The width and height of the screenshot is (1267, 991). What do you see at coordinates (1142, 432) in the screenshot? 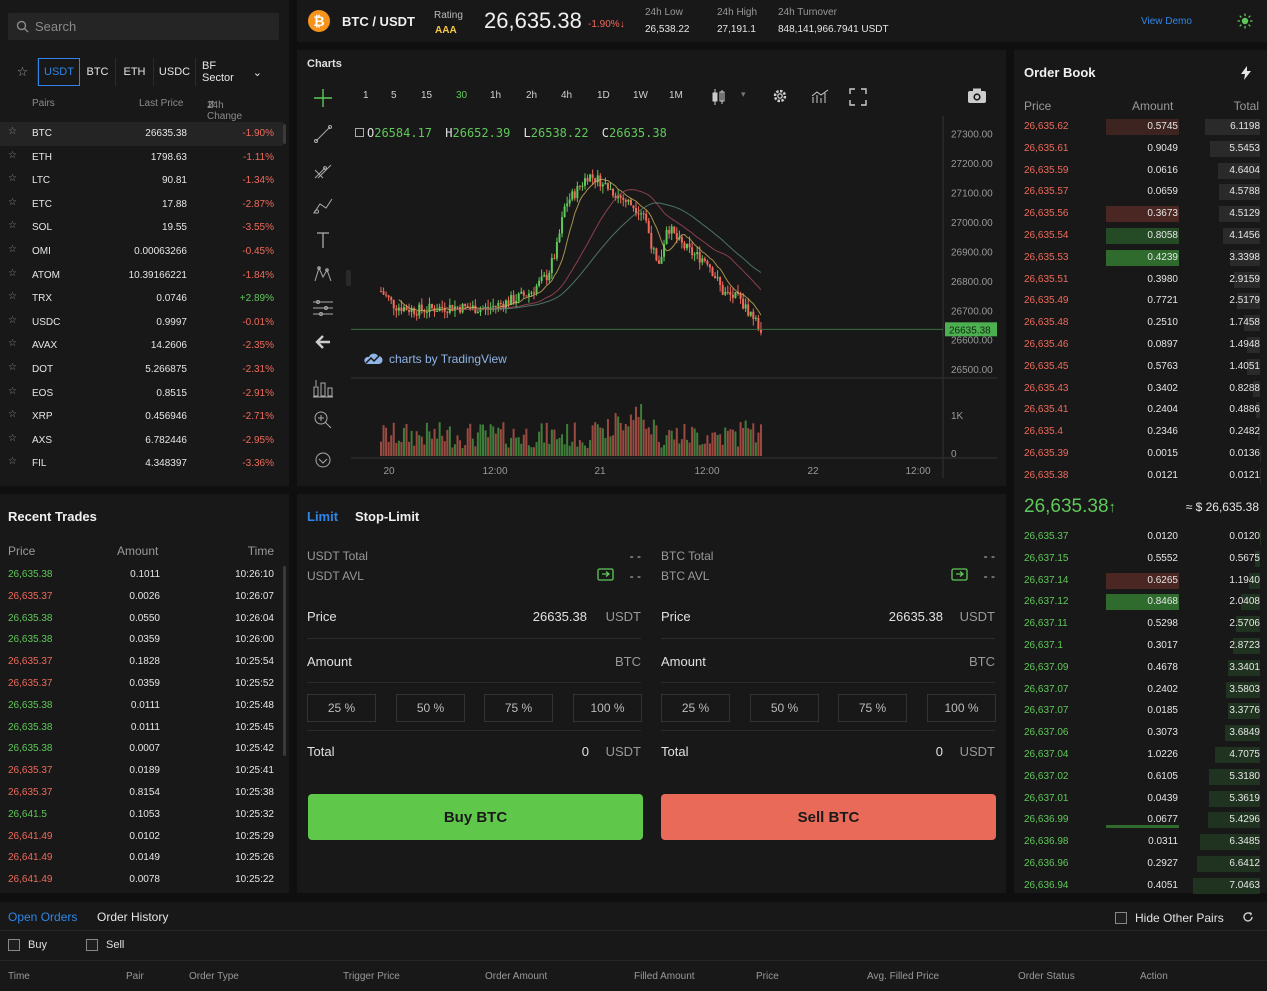
I see `ask-row: 26,635.4 0.2346 0.2482` at bounding box center [1142, 432].